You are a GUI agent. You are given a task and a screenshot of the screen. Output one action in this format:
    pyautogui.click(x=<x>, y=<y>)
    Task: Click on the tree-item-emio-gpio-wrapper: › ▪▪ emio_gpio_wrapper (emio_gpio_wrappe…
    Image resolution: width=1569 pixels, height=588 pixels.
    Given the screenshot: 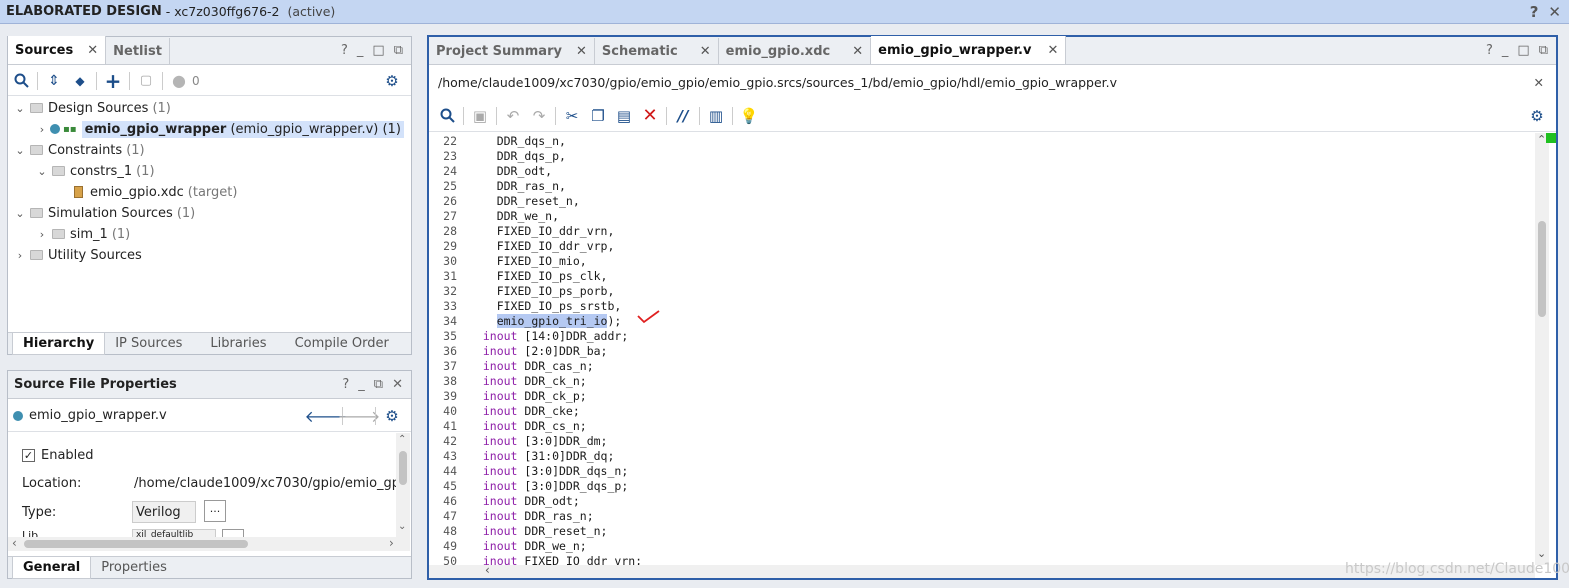 What is the action you would take?
    pyautogui.click(x=220, y=129)
    